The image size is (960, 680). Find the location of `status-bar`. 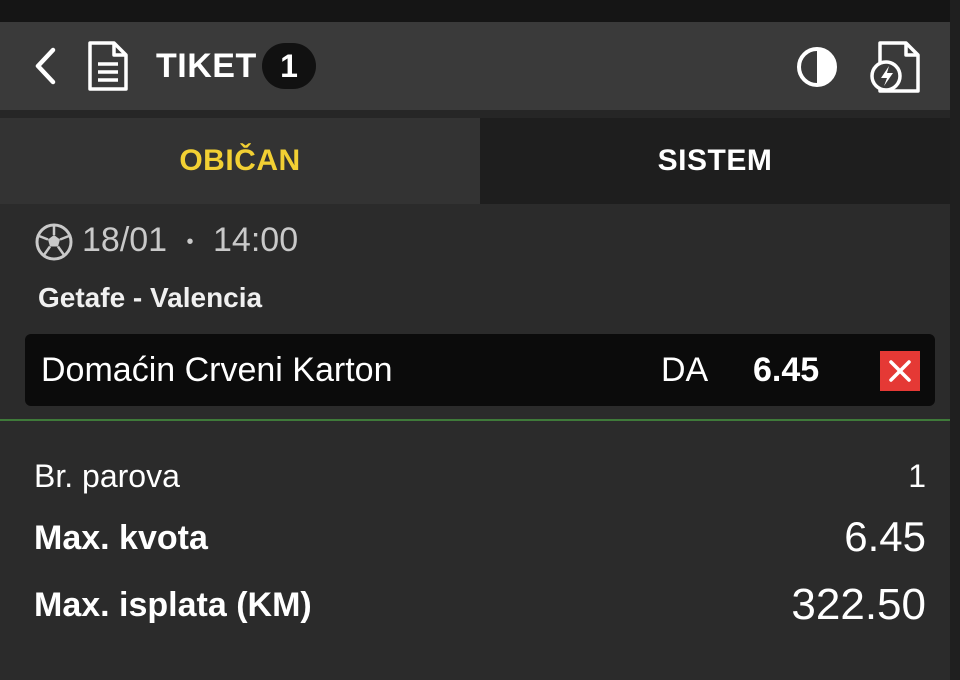

status-bar is located at coordinates (475, 11).